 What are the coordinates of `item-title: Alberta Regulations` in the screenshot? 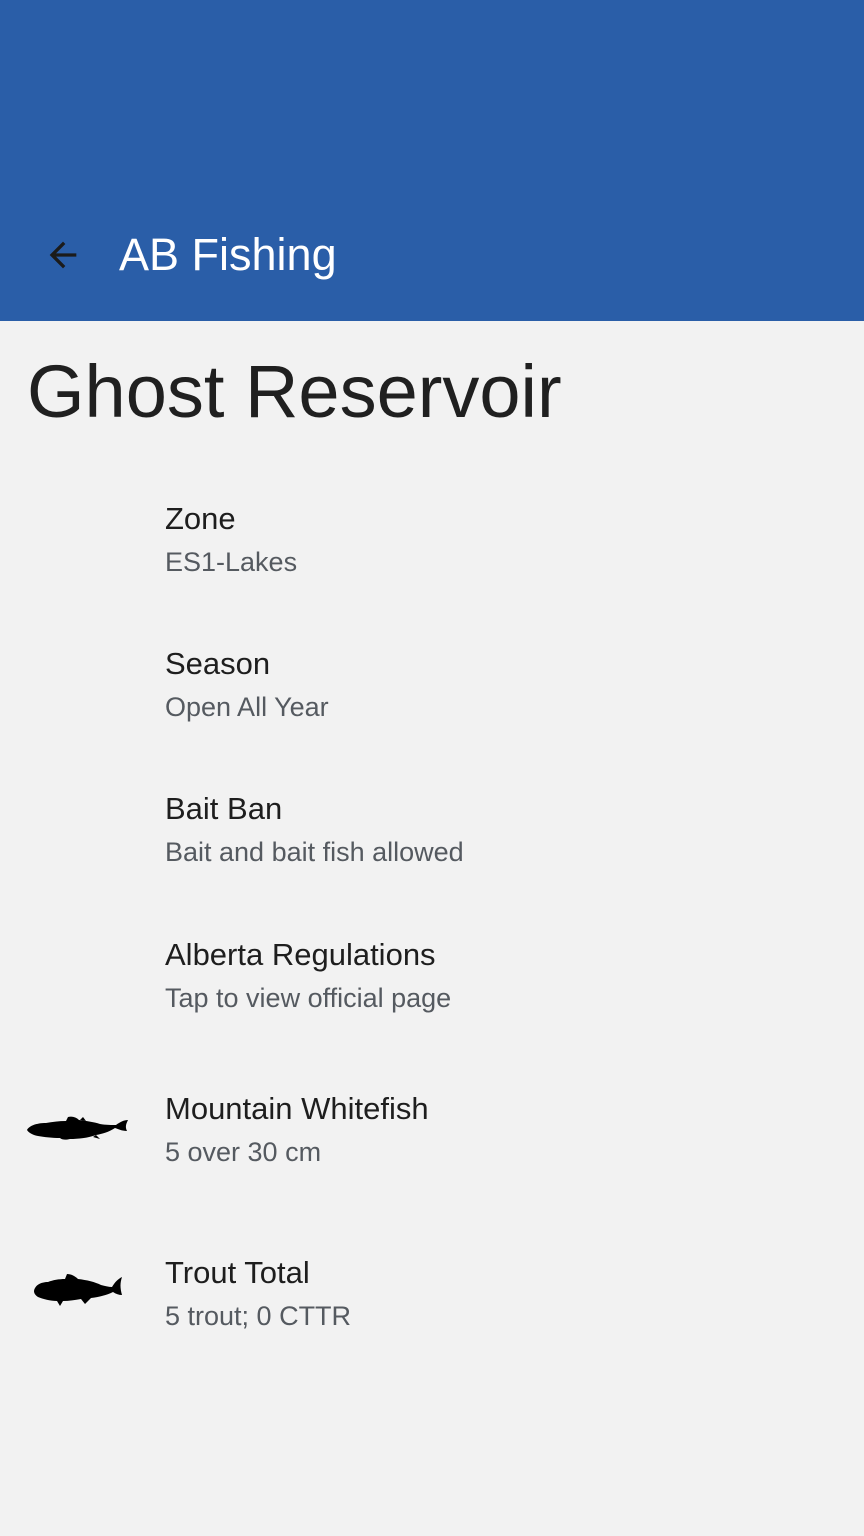 It's located at (300, 954).